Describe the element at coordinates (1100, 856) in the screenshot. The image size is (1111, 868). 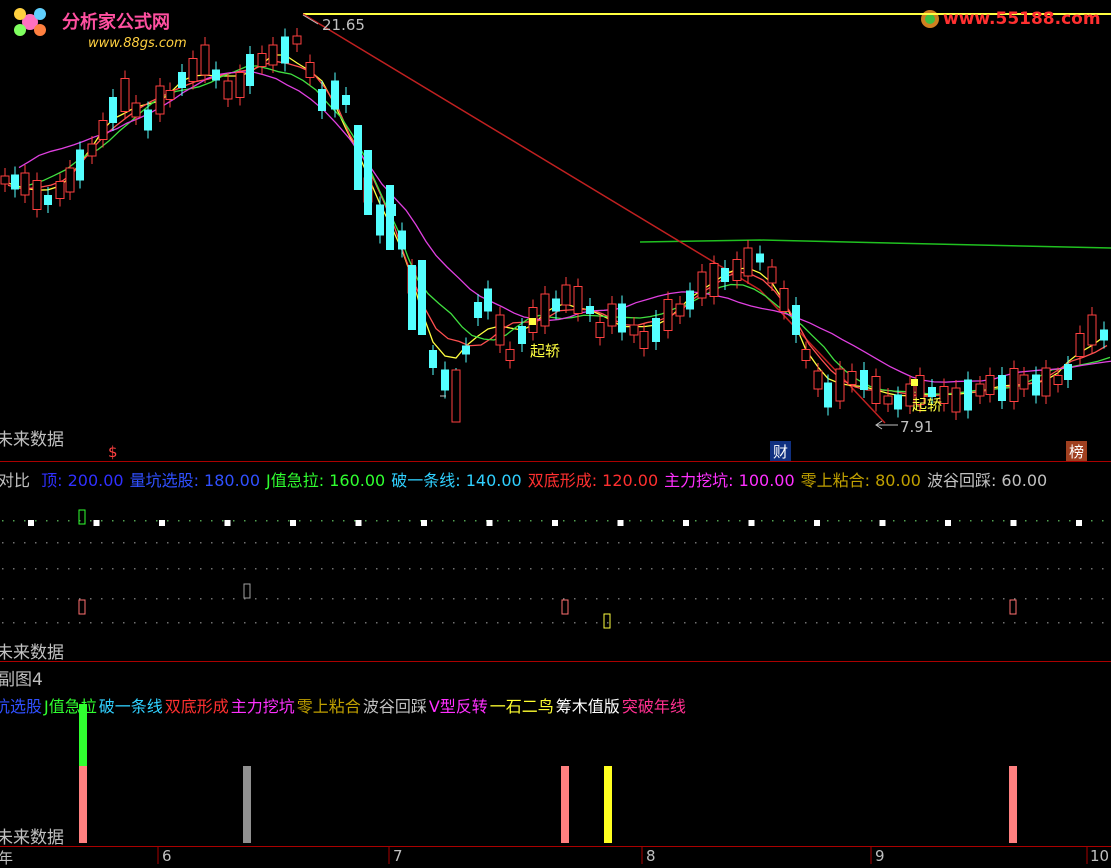
I see `xaxis-label-10: 10` at that location.